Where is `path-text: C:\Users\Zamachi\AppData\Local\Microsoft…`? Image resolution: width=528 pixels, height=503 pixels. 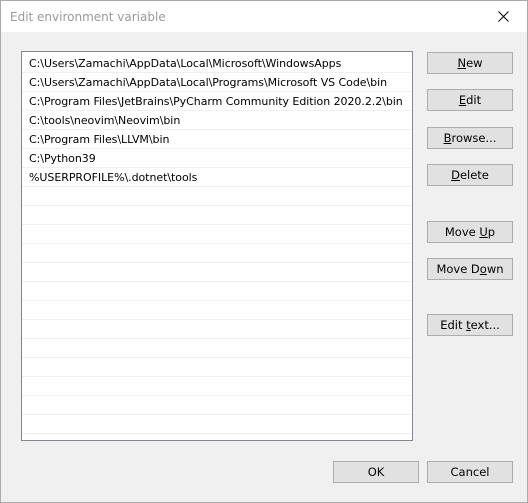 path-text: C:\Users\Zamachi\AppData\Local\Microsoft… is located at coordinates (185, 63).